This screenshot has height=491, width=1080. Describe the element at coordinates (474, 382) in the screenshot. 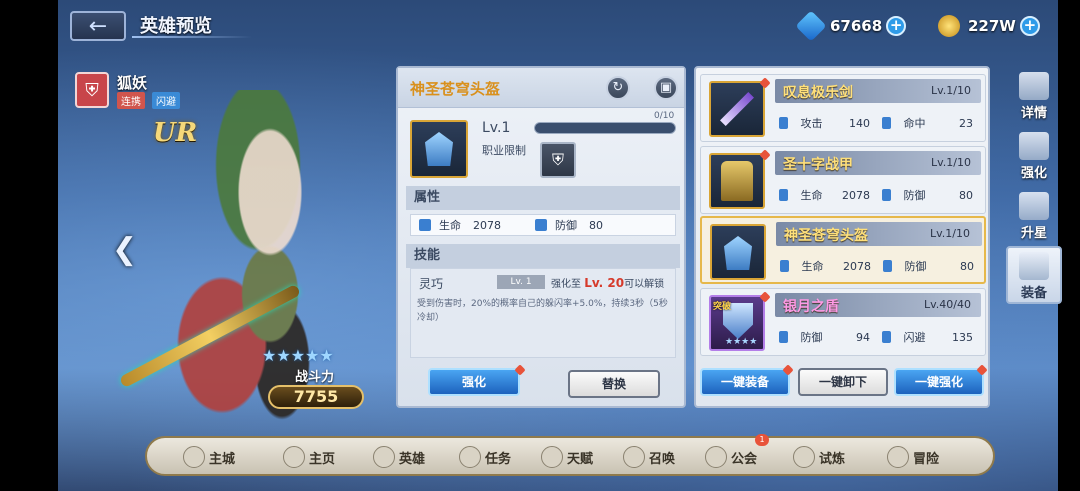

I see `enhance-button: 强化` at that location.